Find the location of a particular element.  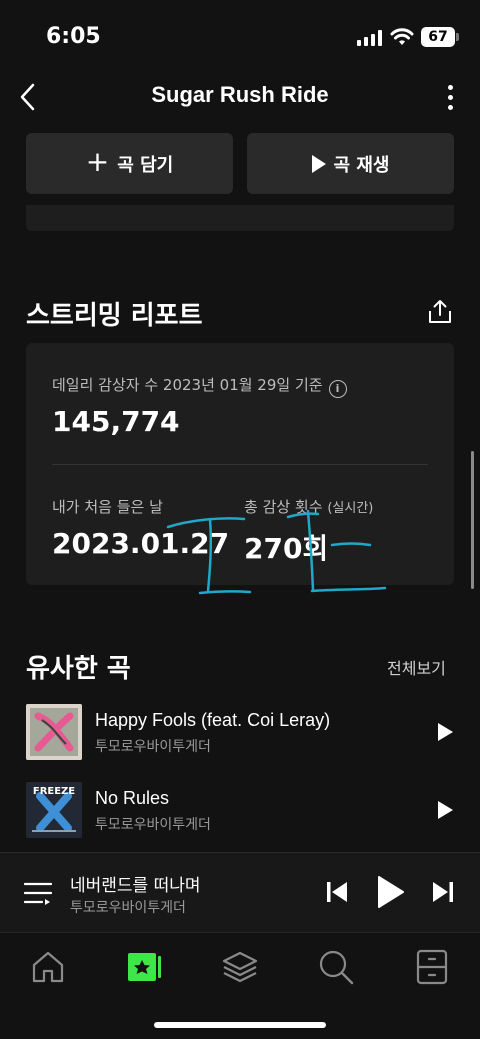

home-icon is located at coordinates (48, 967).